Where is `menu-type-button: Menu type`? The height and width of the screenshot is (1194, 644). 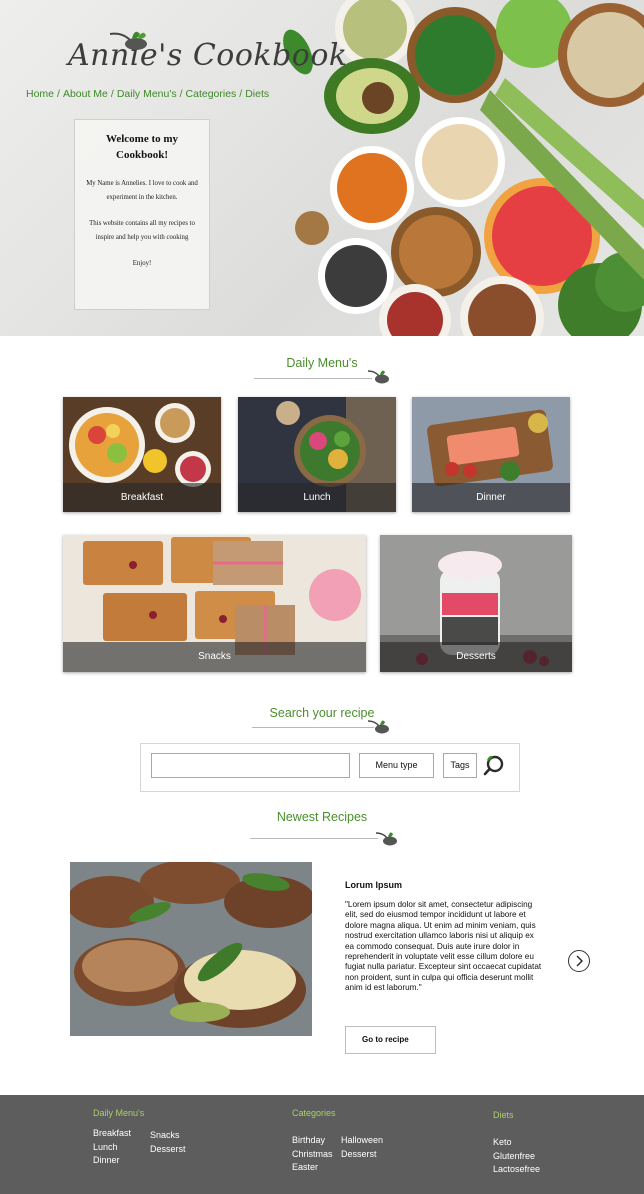 menu-type-button: Menu type is located at coordinates (396, 765).